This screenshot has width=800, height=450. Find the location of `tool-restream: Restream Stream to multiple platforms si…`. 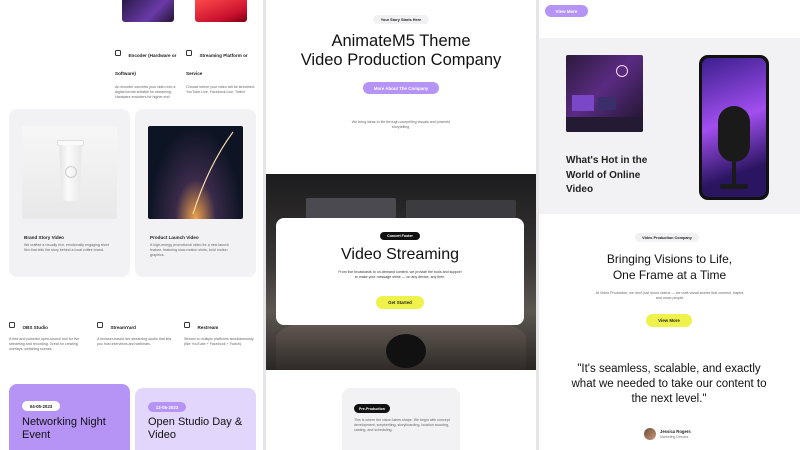

tool-restream: Restream Stream to multiple platforms si… is located at coordinates (221, 331).